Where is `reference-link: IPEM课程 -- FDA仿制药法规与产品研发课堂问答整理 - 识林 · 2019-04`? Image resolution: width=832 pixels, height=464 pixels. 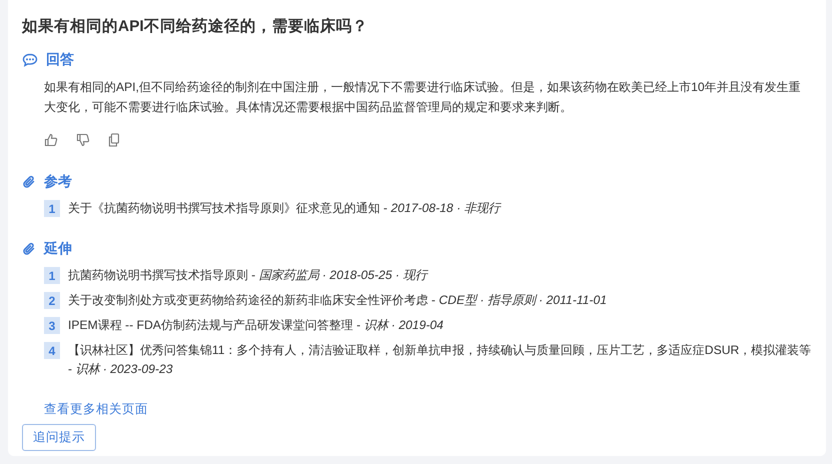 reference-link: IPEM课程 -- FDA仿制药法规与产品研发课堂问答整理 - 识林 · 2019-04 is located at coordinates (256, 325).